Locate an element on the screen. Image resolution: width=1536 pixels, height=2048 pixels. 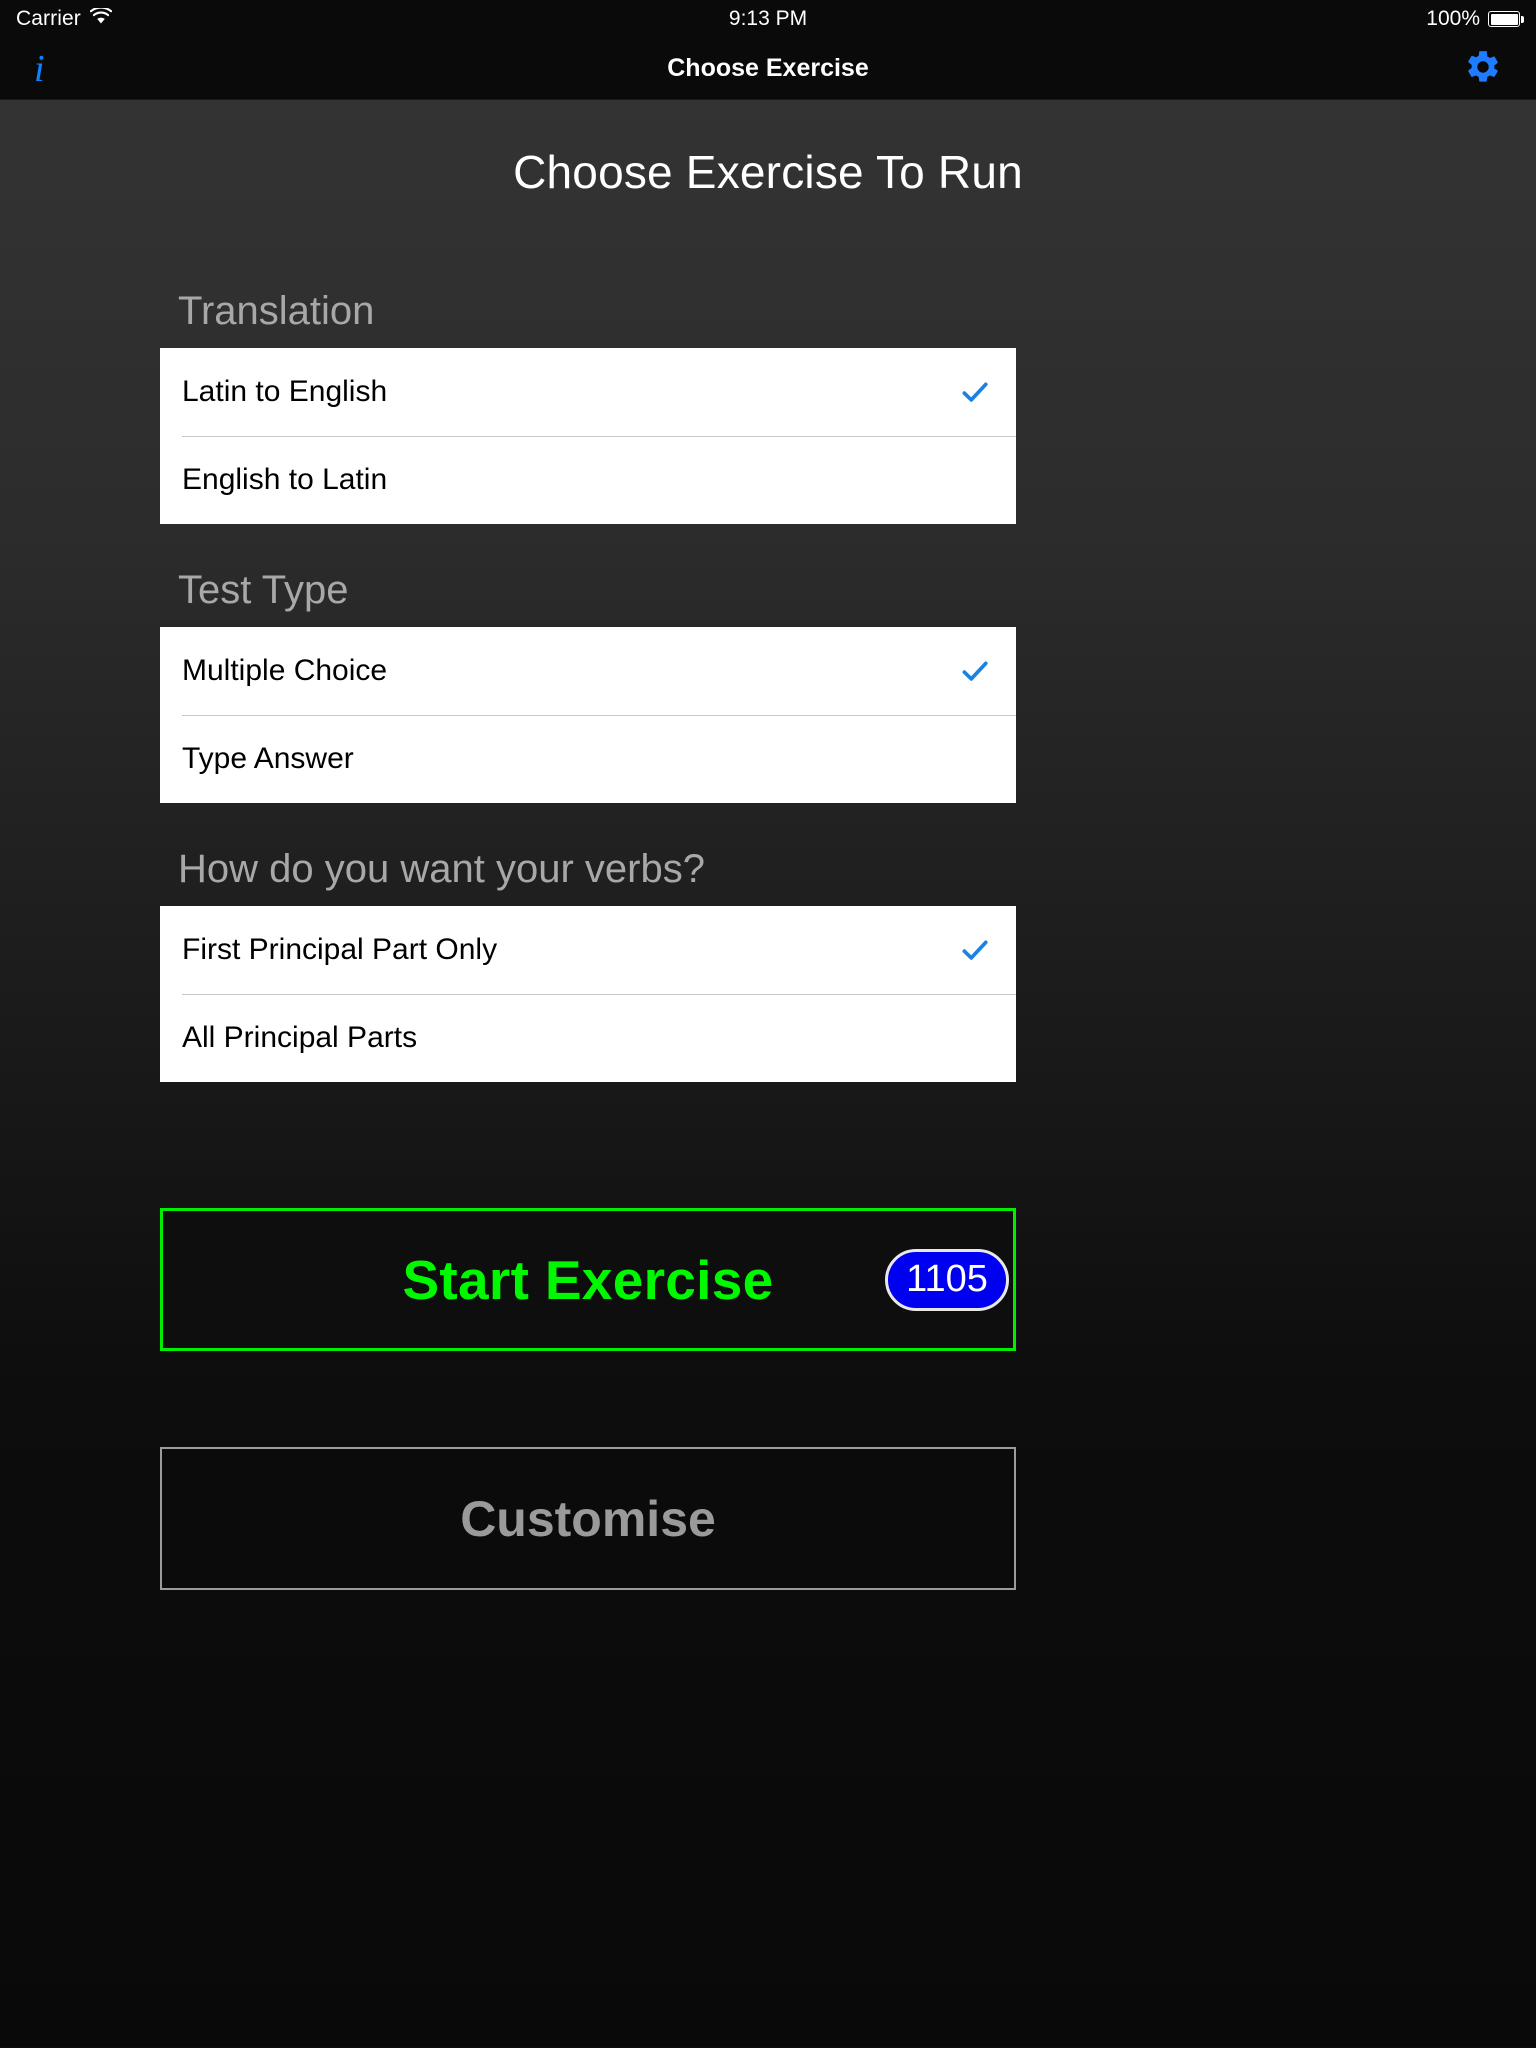
option-row: Latin to English is located at coordinates (588, 392).